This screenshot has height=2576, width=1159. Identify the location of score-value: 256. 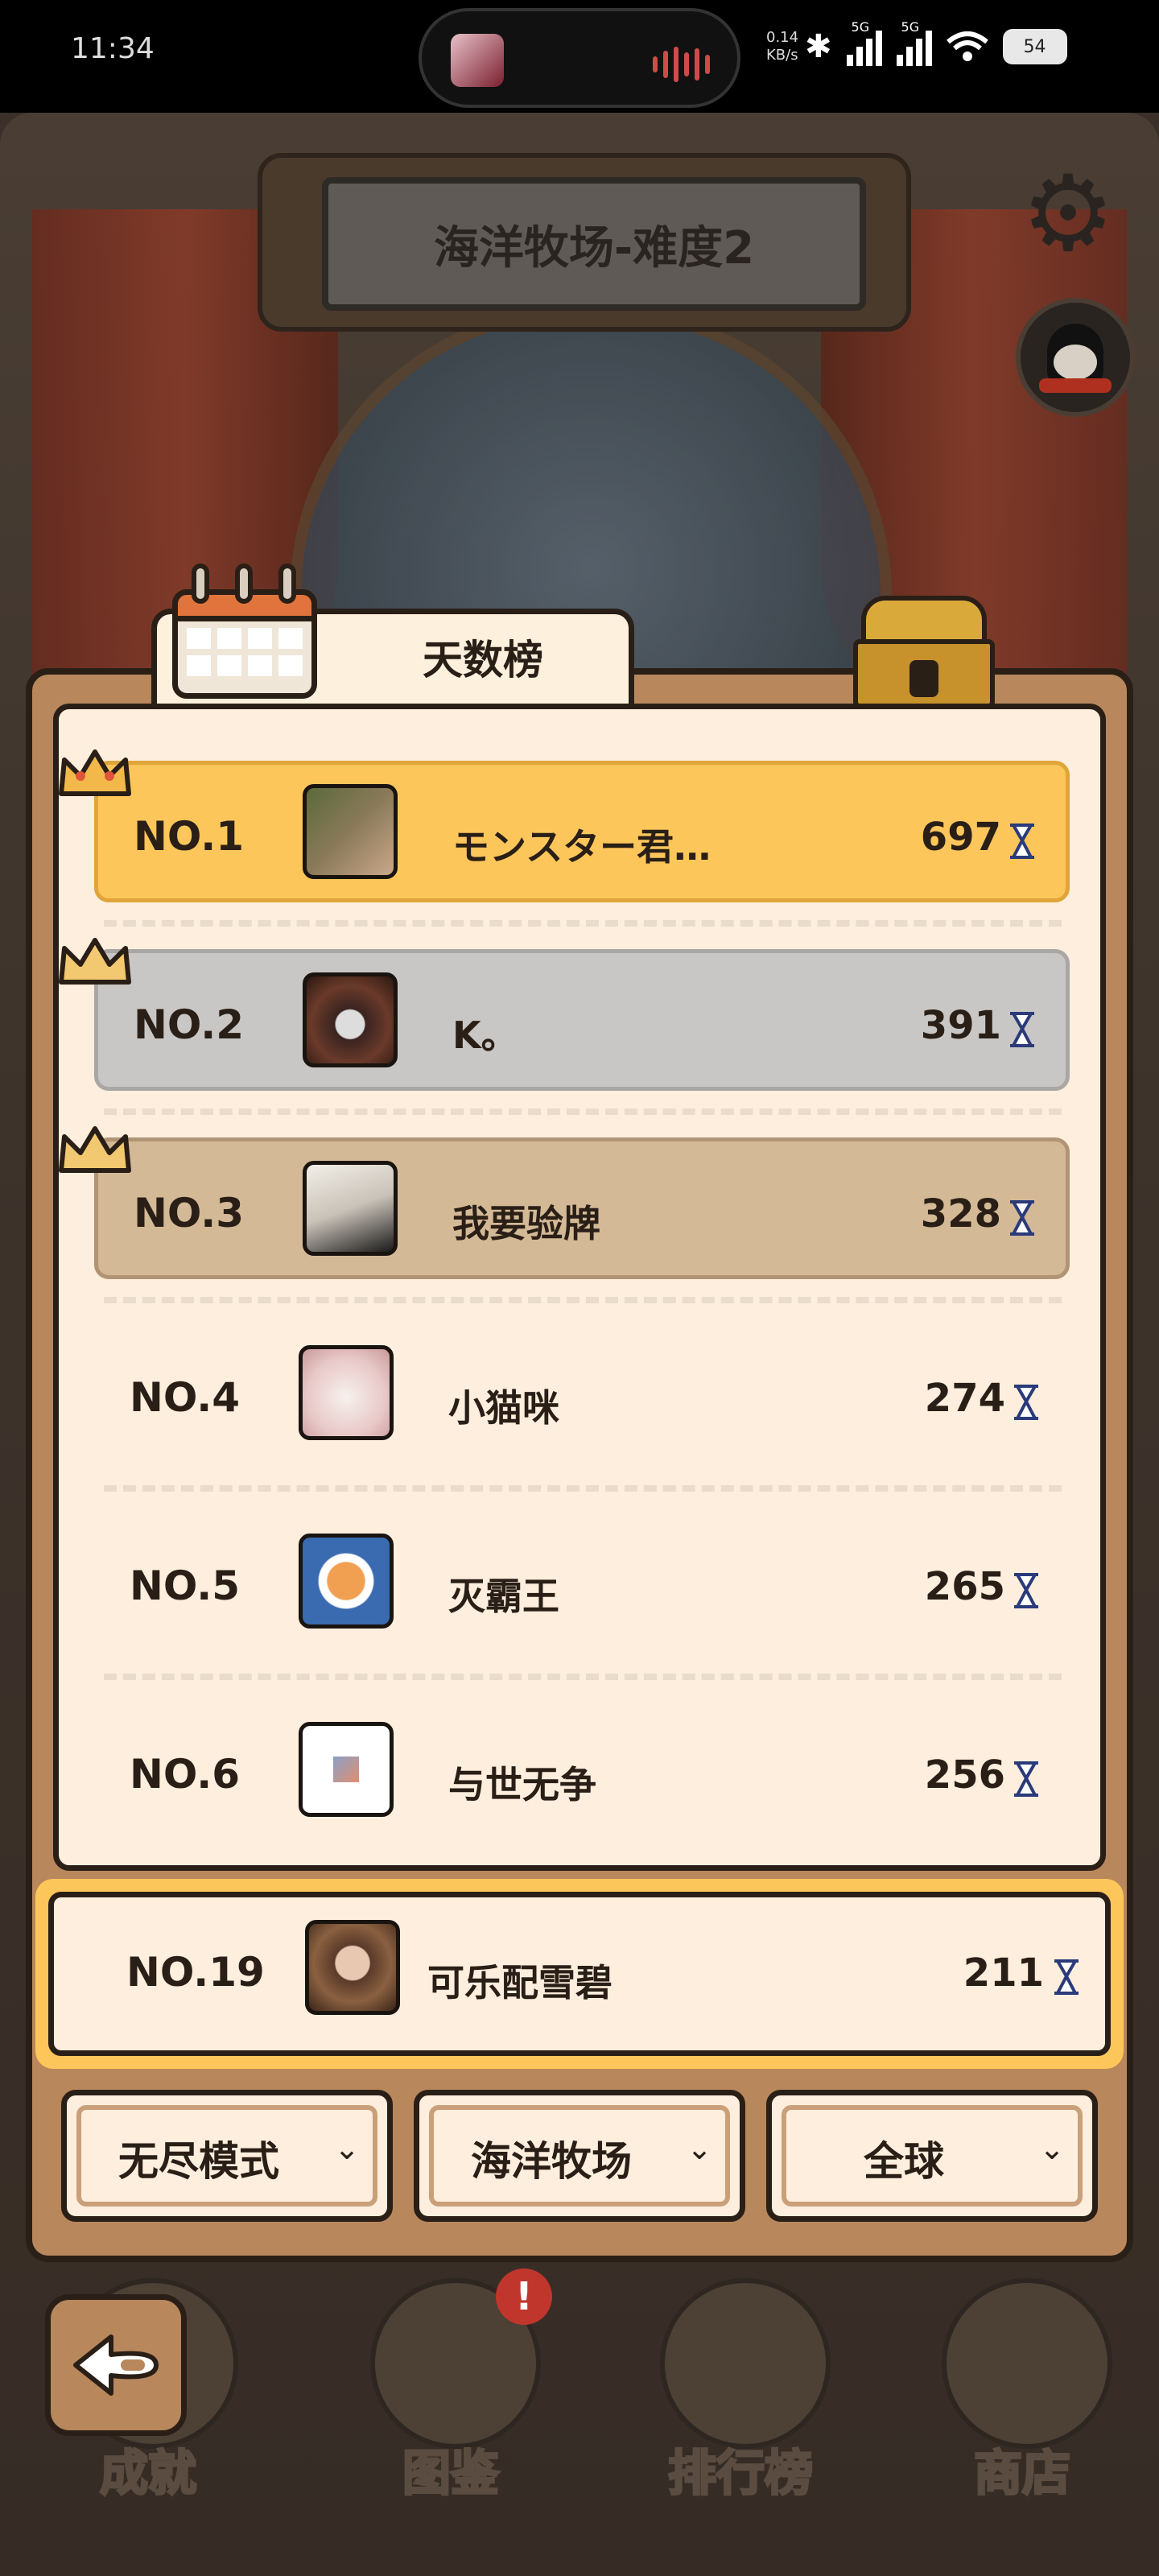
(964, 1775).